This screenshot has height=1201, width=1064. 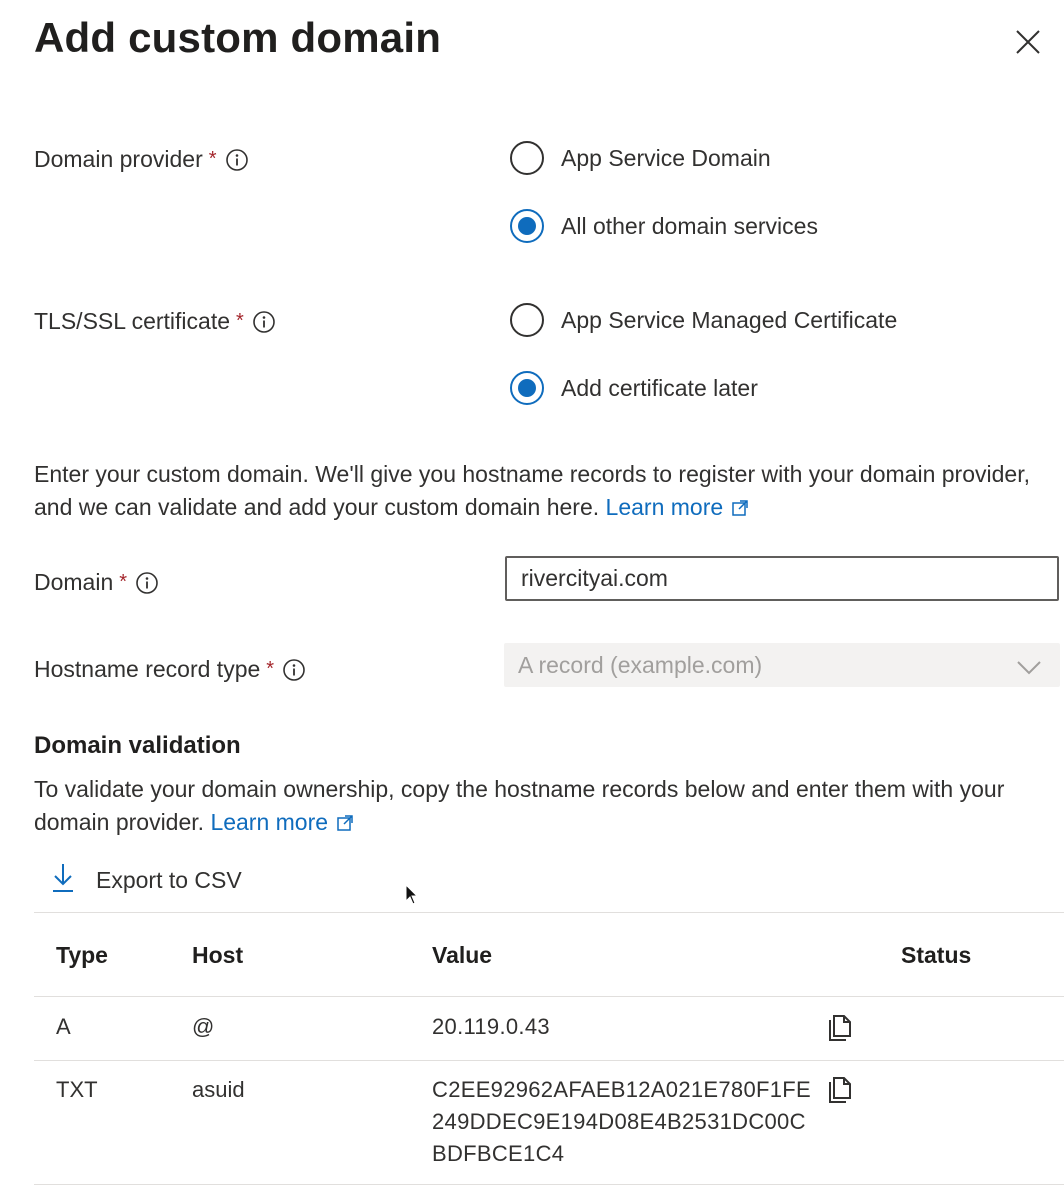 I want to click on column-header-type: Type, so click(x=82, y=955).